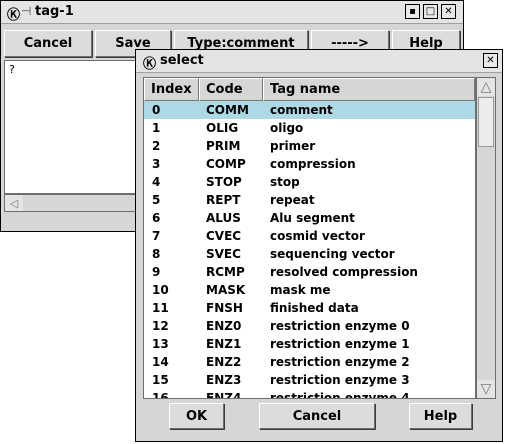  Describe the element at coordinates (340, 395) in the screenshot. I see `row-tag-name: restriction enzyme 4` at that location.